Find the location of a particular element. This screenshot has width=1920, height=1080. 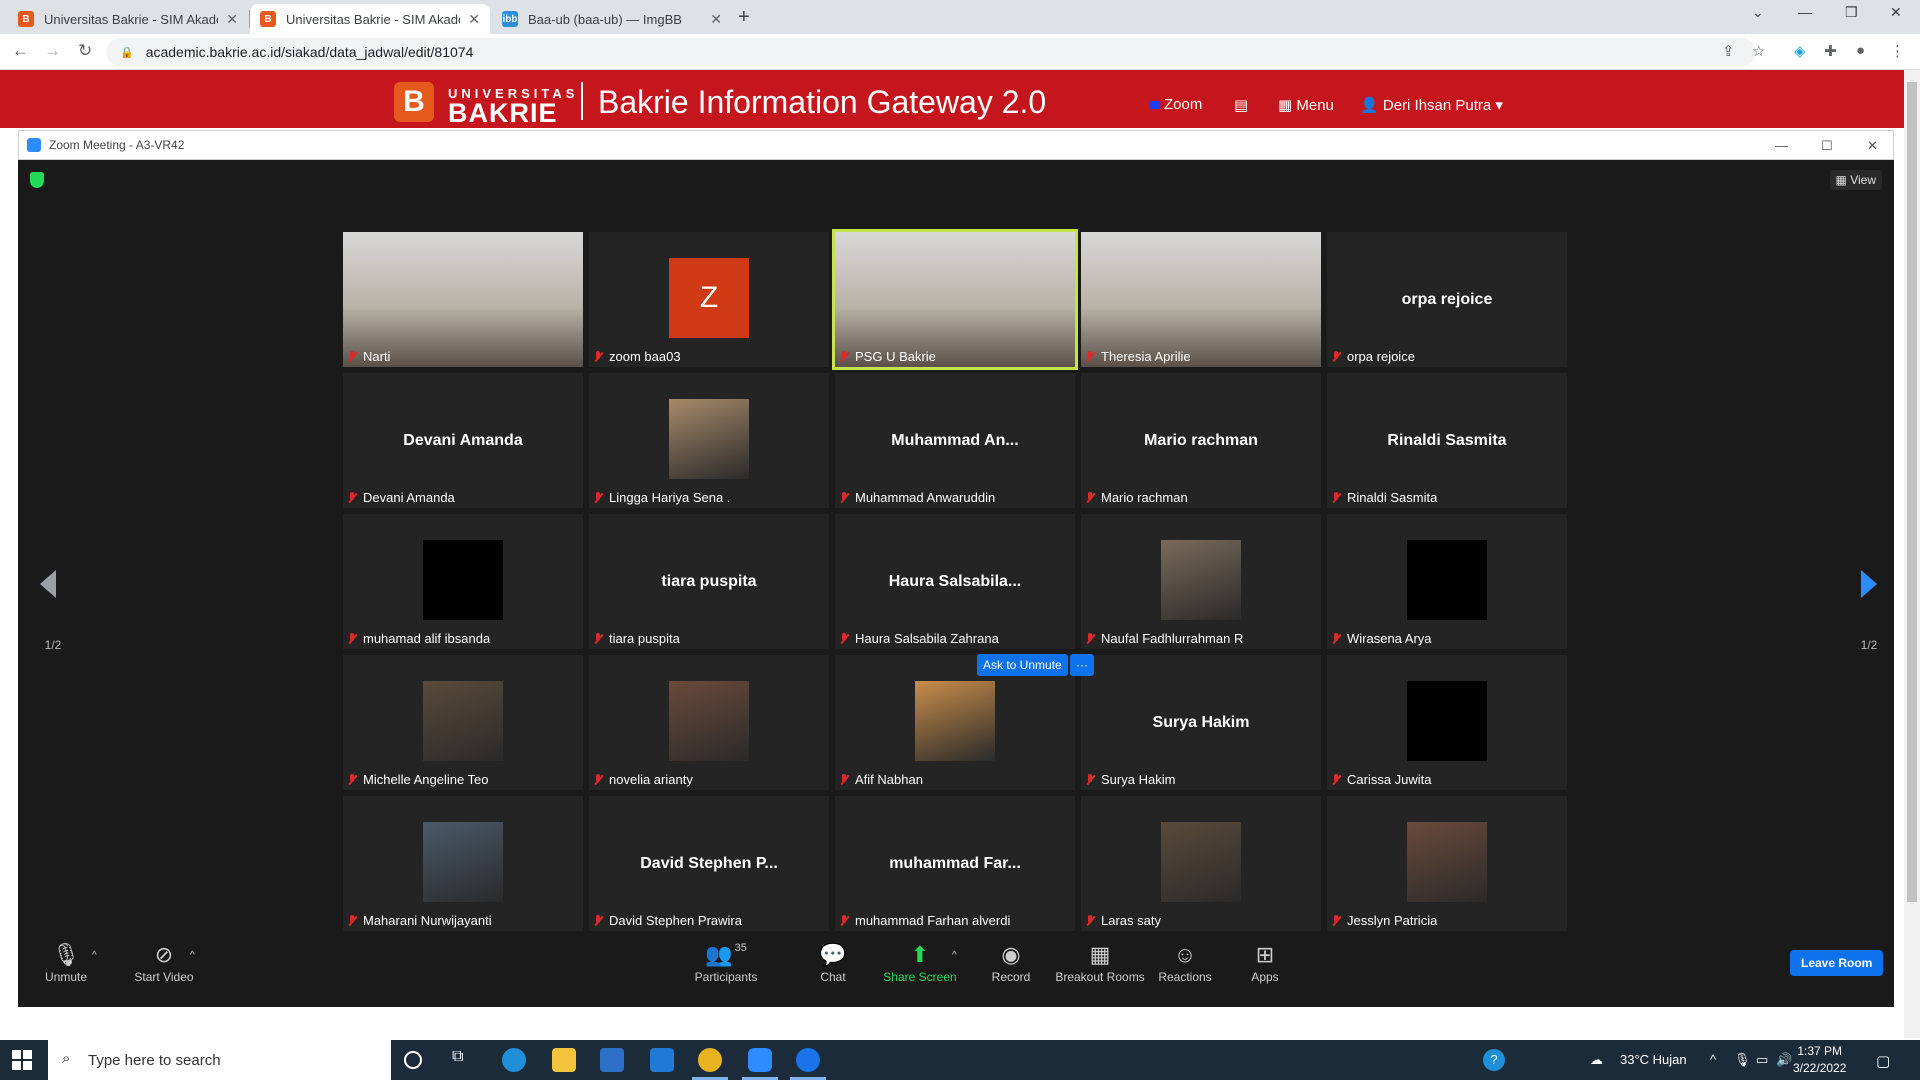

scrollbar-thumb is located at coordinates (1912, 492).